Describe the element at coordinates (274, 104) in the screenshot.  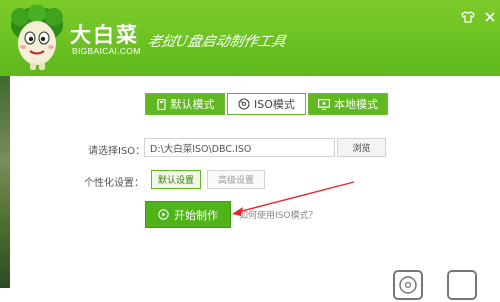
I see `tab-label: ISO模式` at that location.